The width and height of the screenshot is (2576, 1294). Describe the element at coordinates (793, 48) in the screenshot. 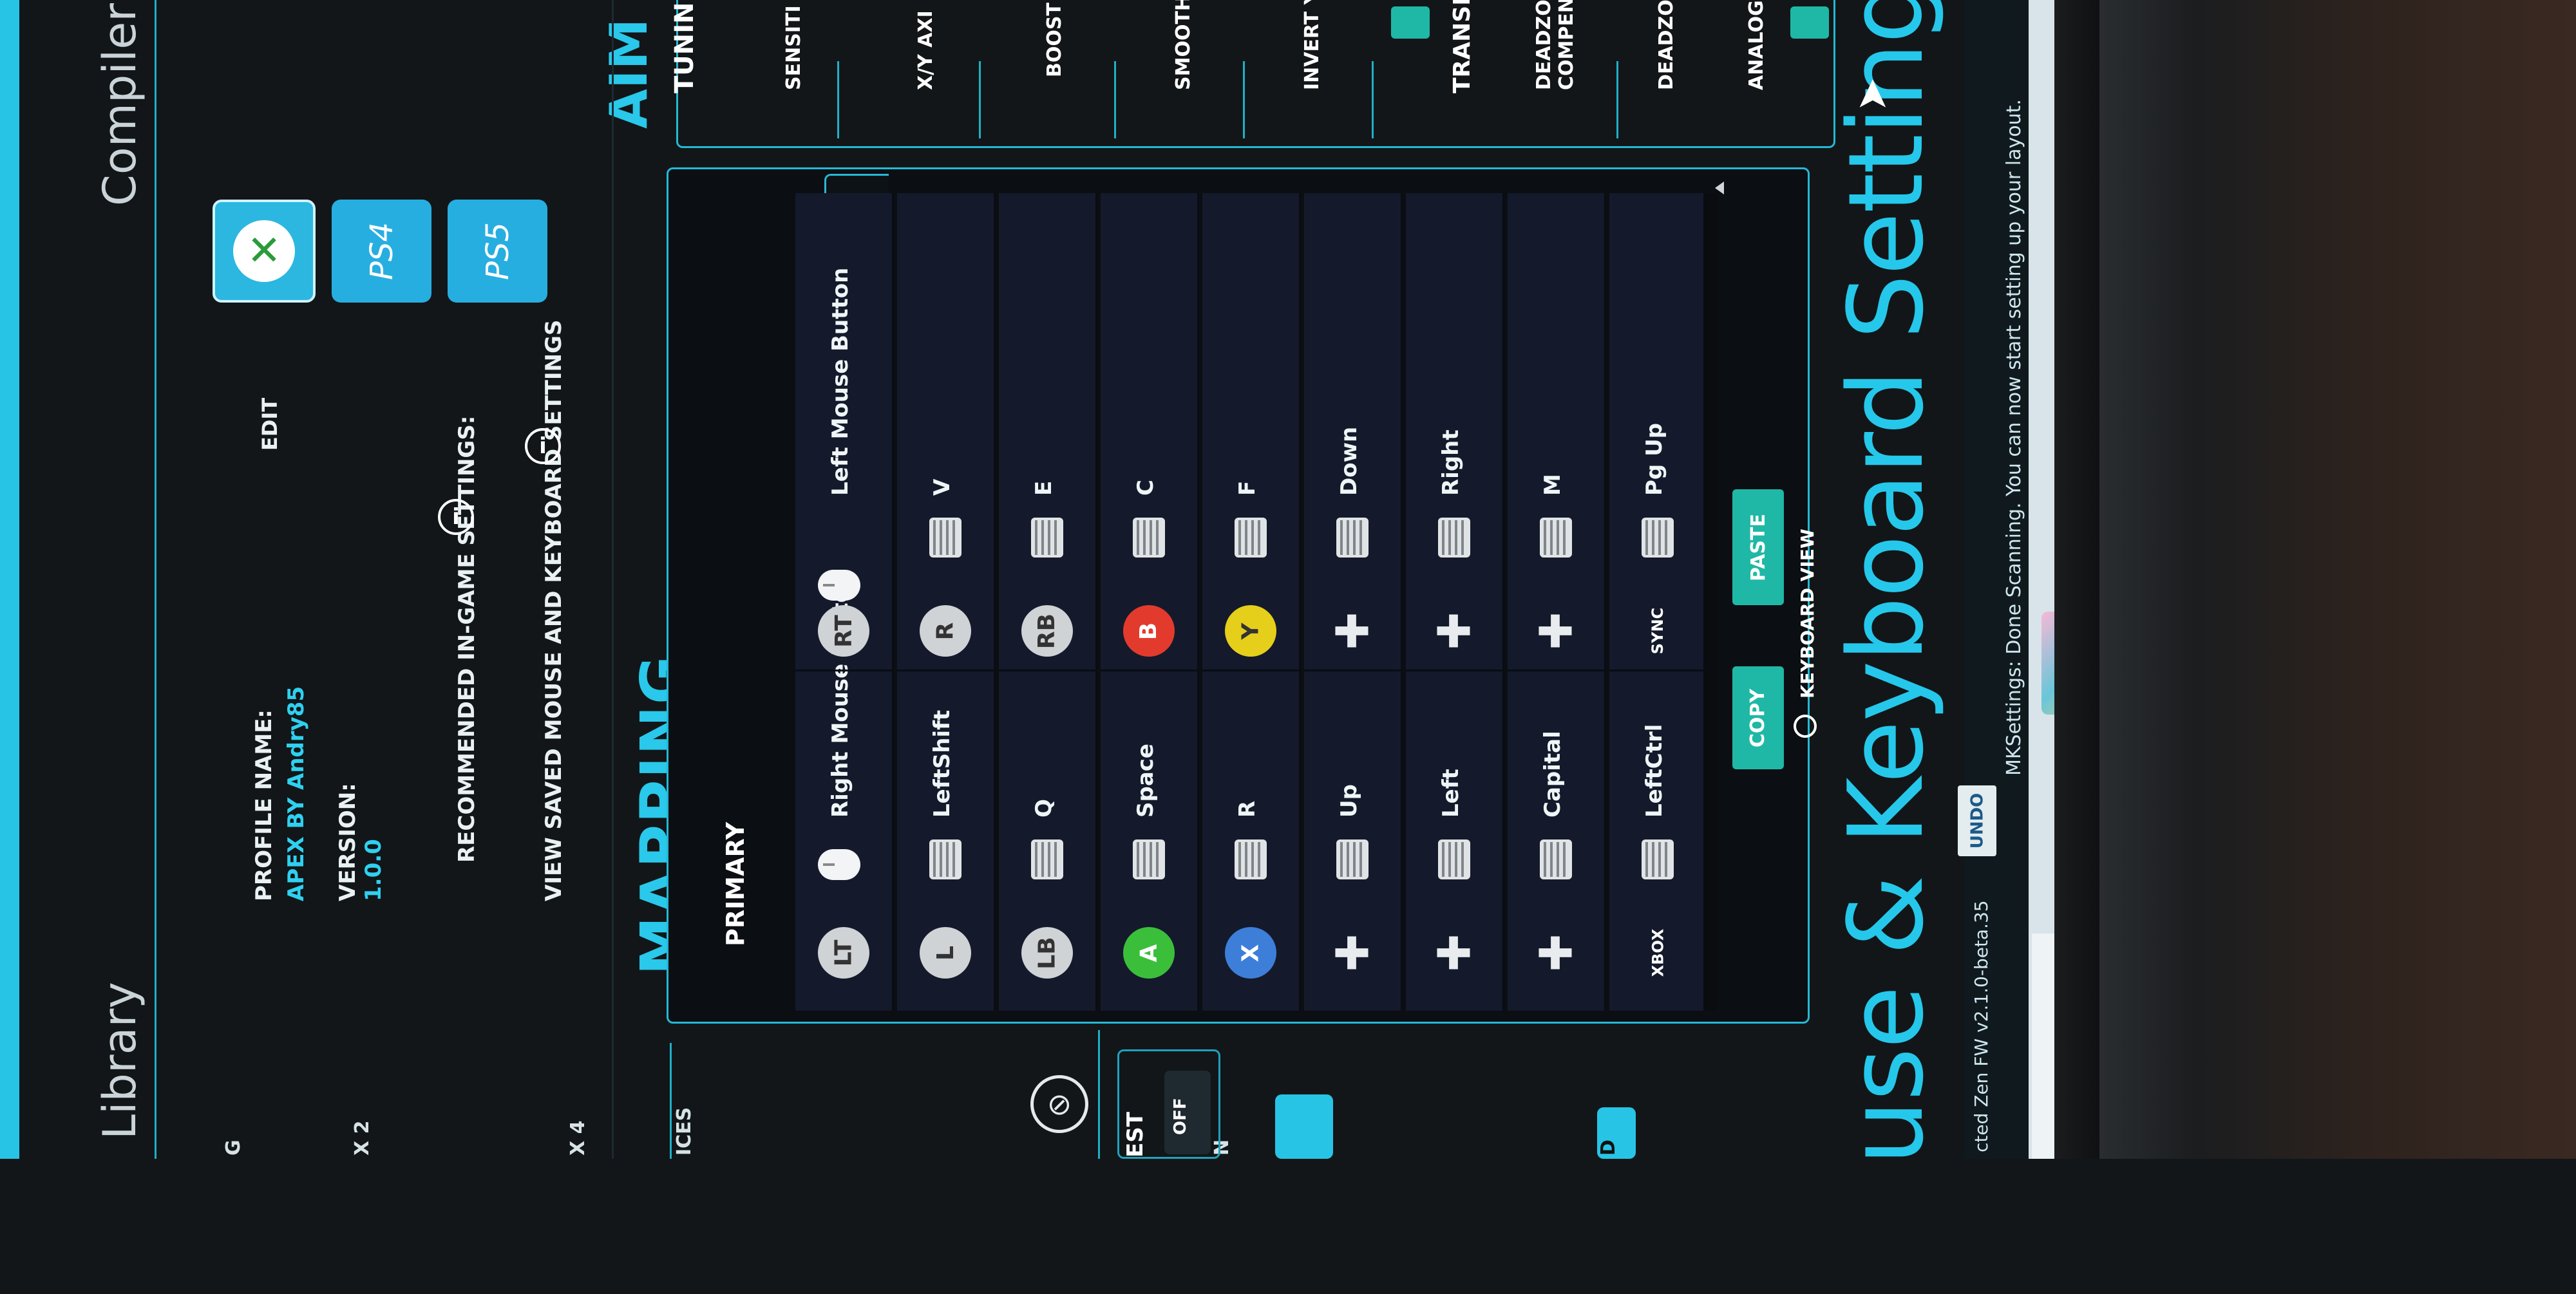

I see `sensitivity-label: SENSITI` at that location.